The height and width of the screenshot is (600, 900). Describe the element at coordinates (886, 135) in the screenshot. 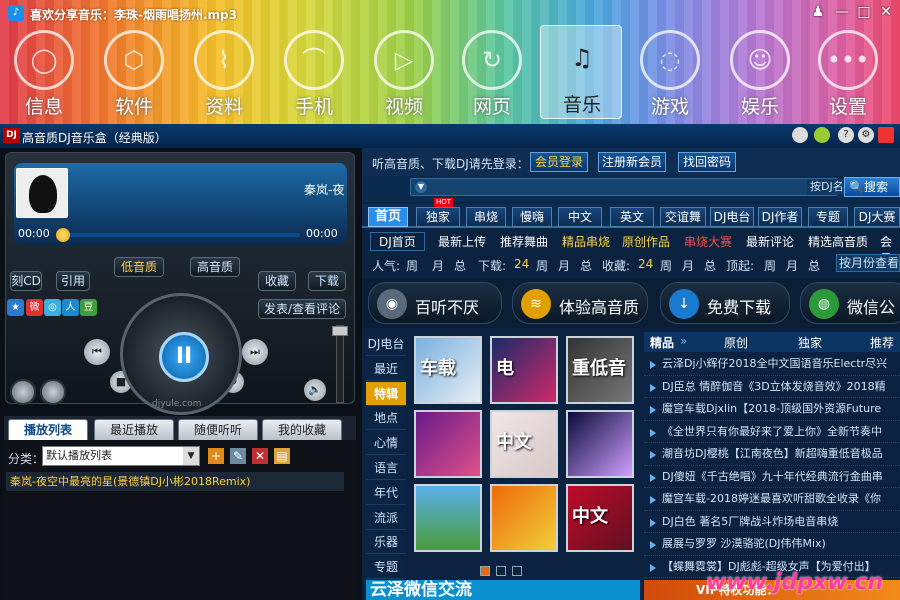

I see `close-panel-icon` at that location.